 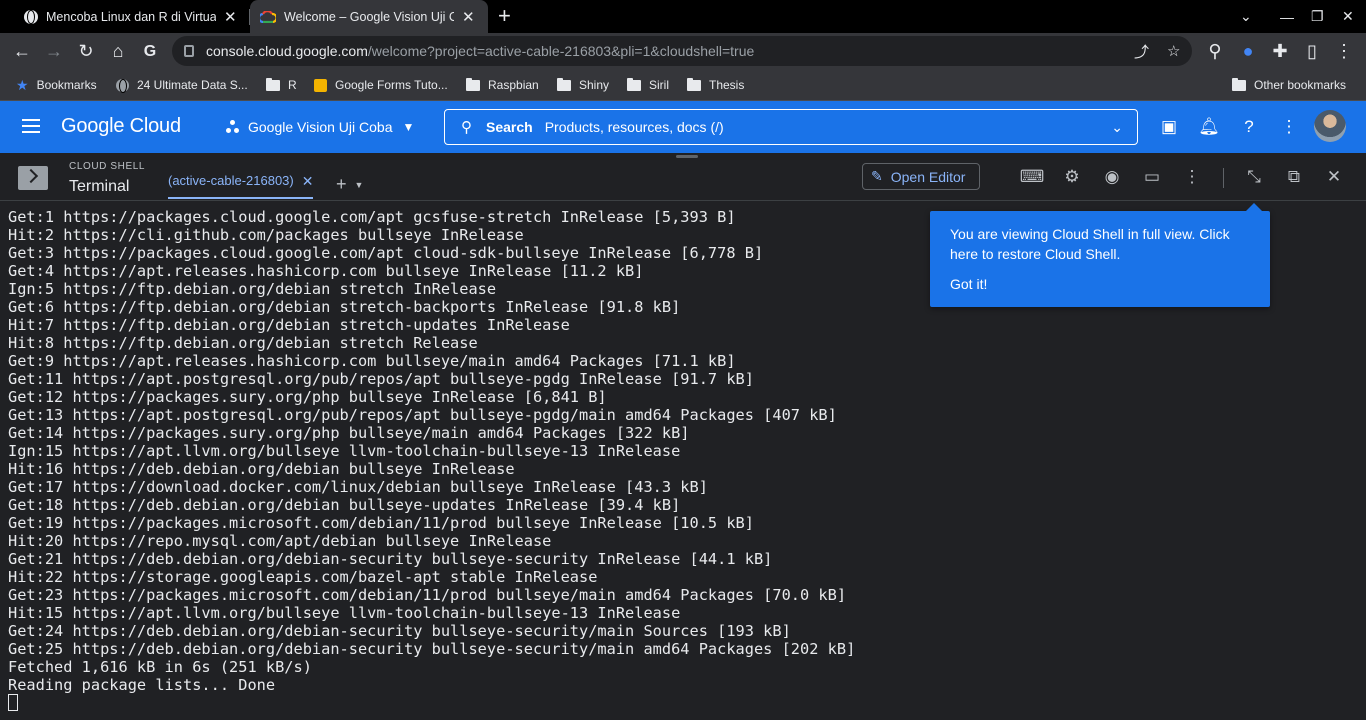 I want to click on search-label: Search, so click(x=509, y=127).